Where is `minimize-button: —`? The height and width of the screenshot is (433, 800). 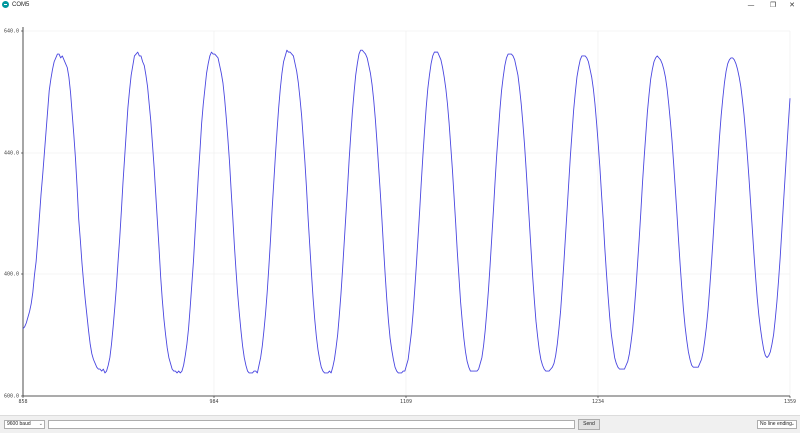 minimize-button: — is located at coordinates (751, 5).